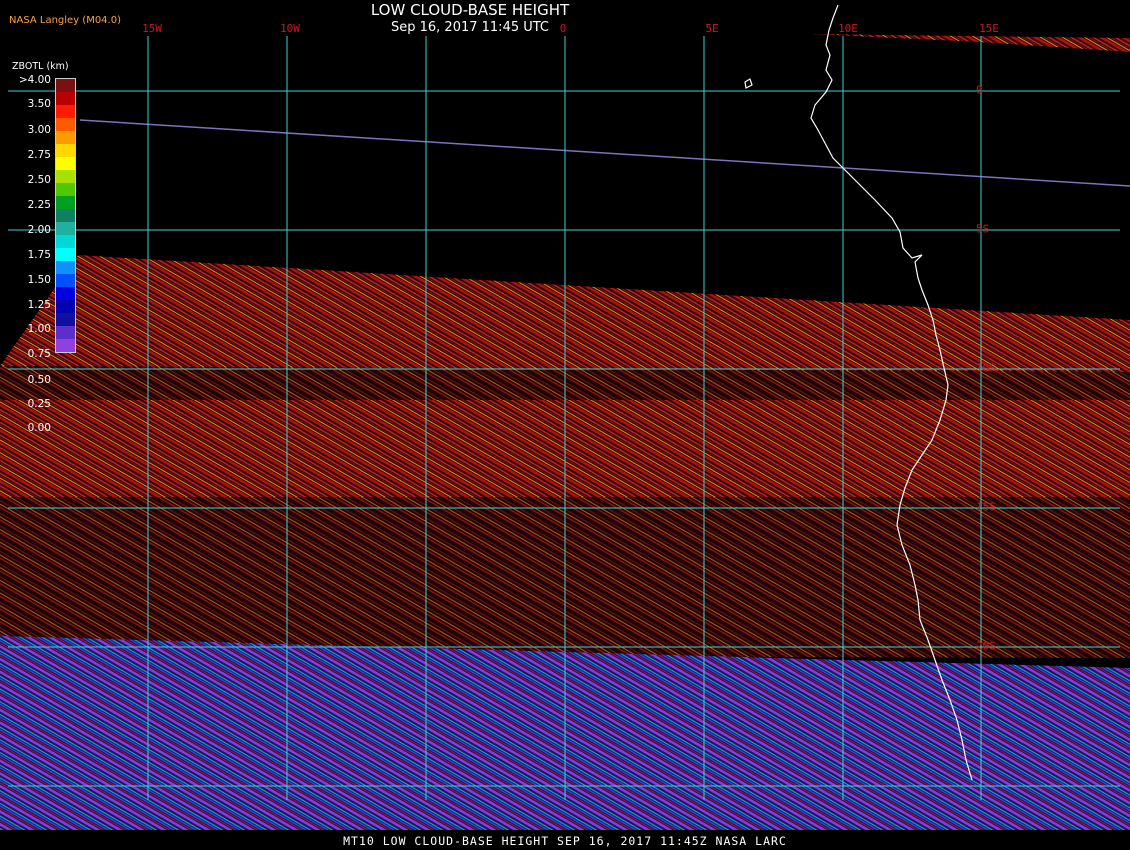  What do you see at coordinates (39, 380) in the screenshot?
I see `legend-label: 0.50` at bounding box center [39, 380].